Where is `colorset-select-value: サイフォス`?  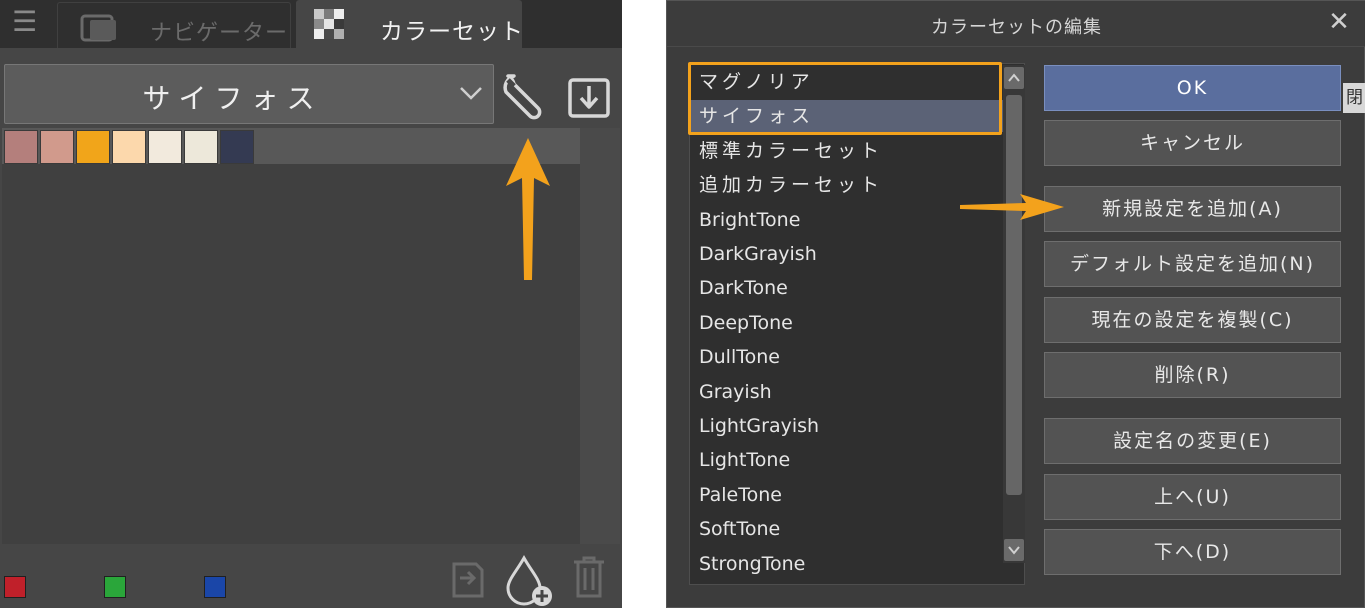 colorset-select-value: サイフォス is located at coordinates (232, 98).